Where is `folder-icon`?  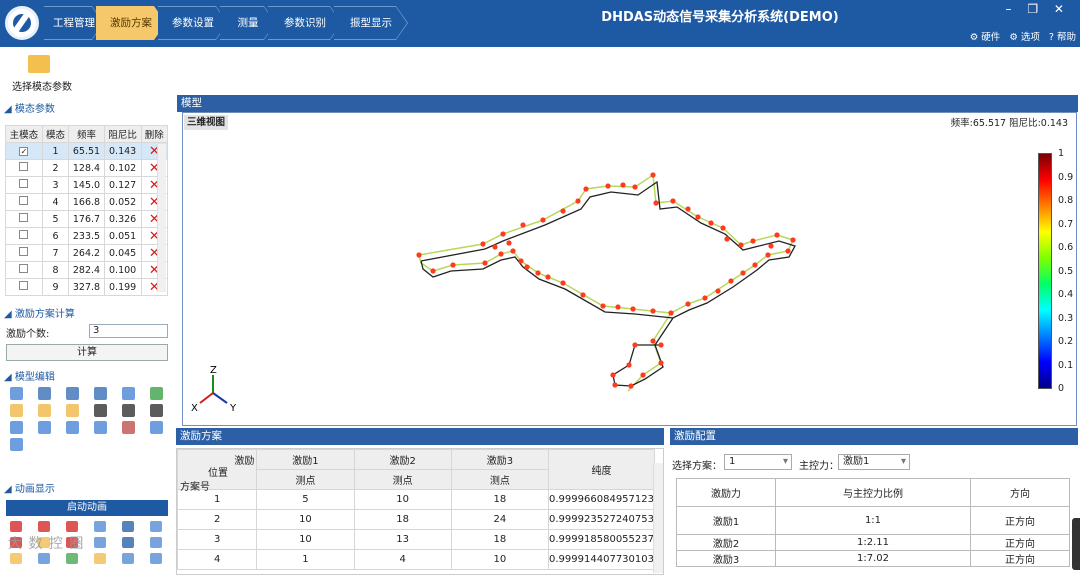 folder-icon is located at coordinates (39, 64).